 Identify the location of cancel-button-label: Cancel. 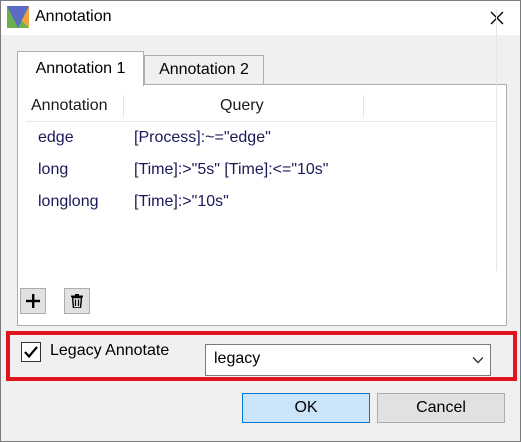
(441, 407).